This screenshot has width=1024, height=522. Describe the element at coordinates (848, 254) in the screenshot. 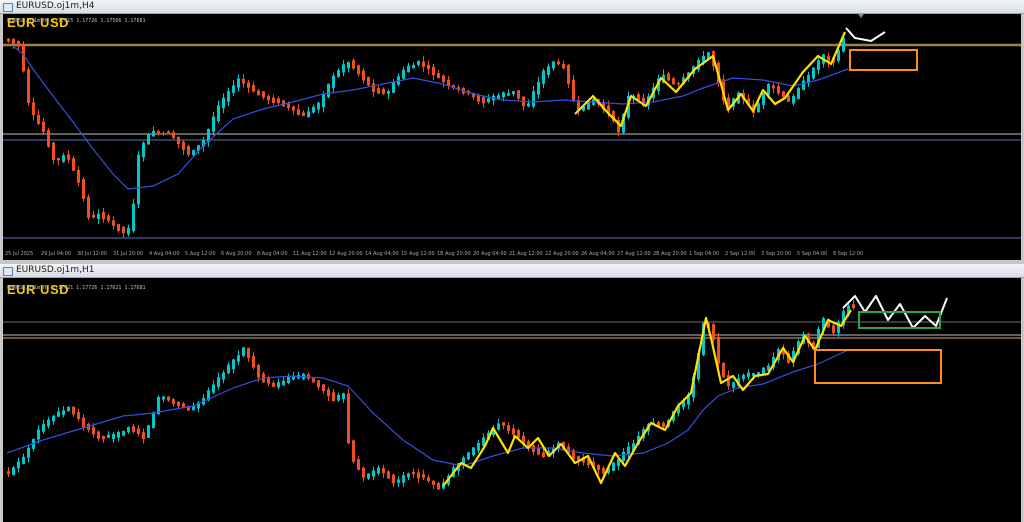

I see `time-tick-label: 8 Sep 12:00` at that location.